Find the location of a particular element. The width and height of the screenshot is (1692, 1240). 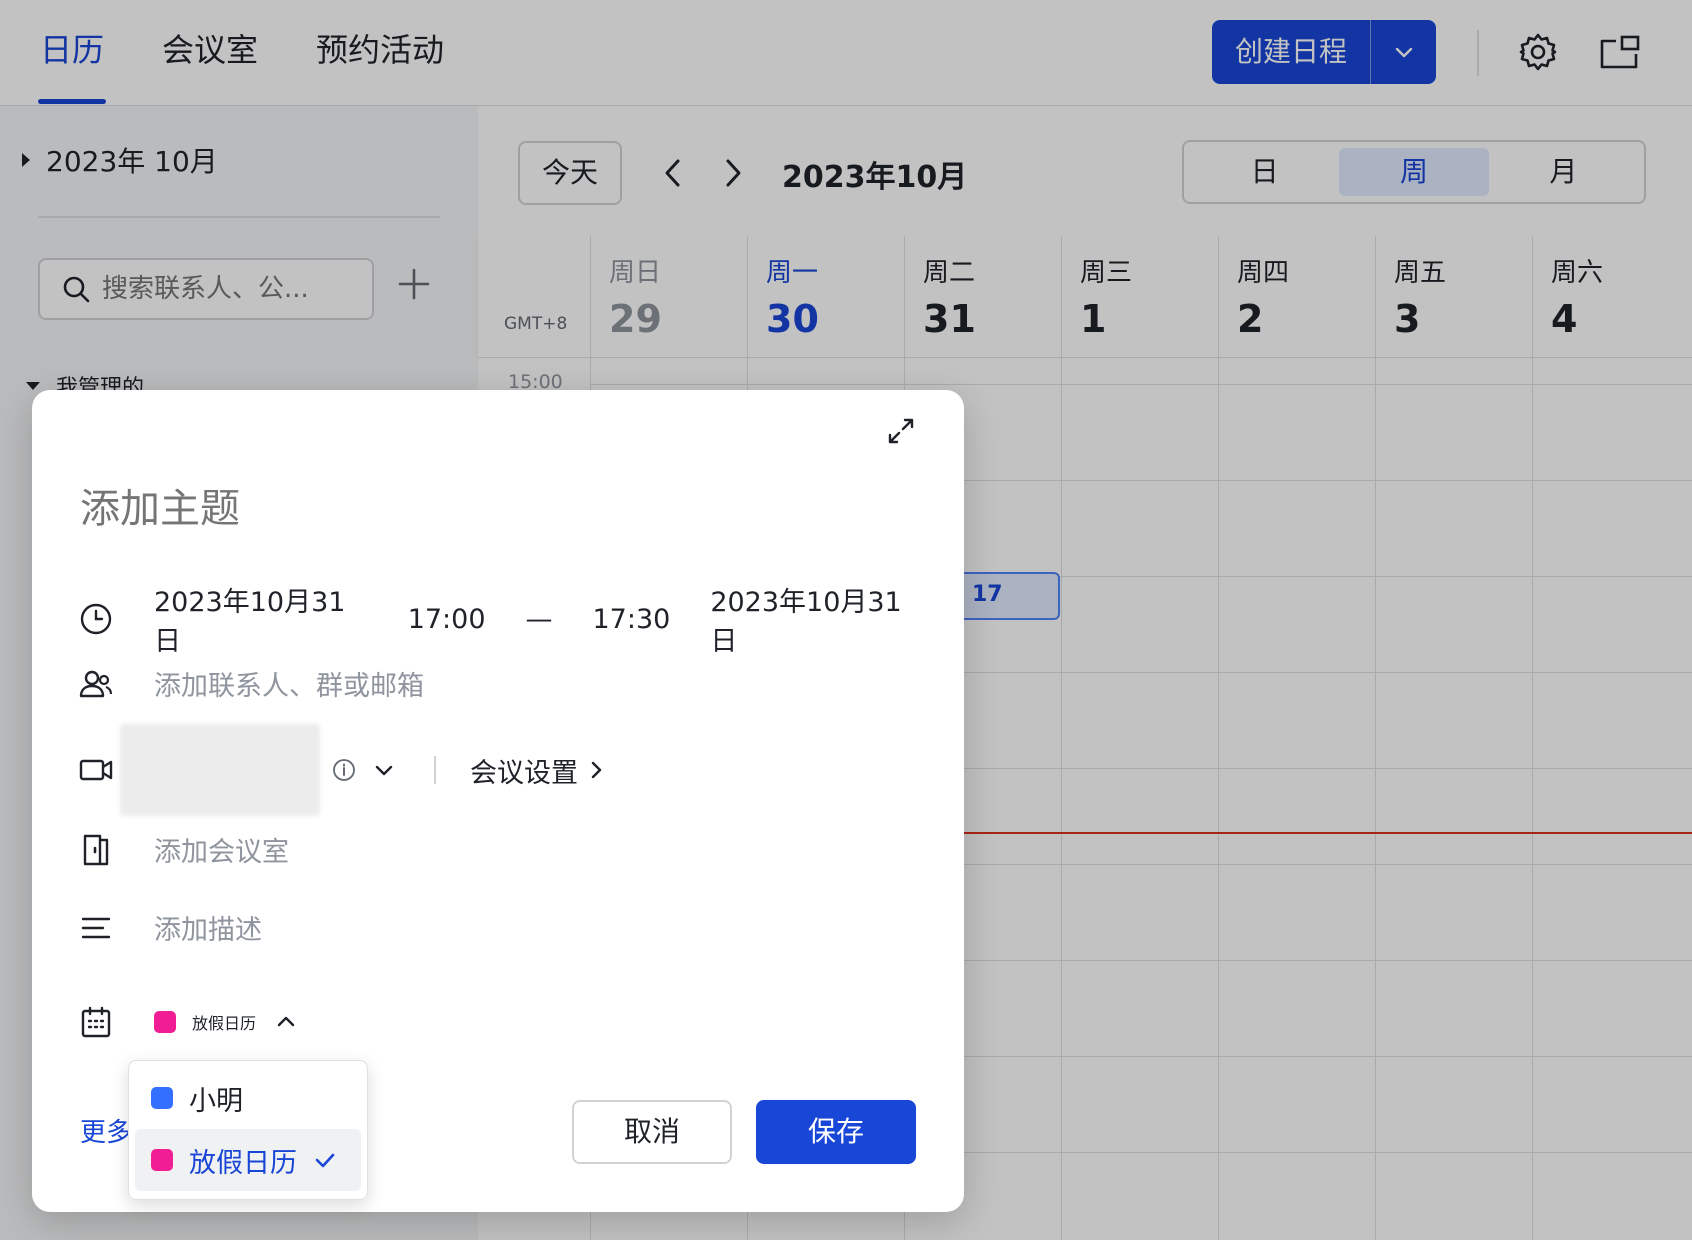

subject-input is located at coordinates (460, 509).